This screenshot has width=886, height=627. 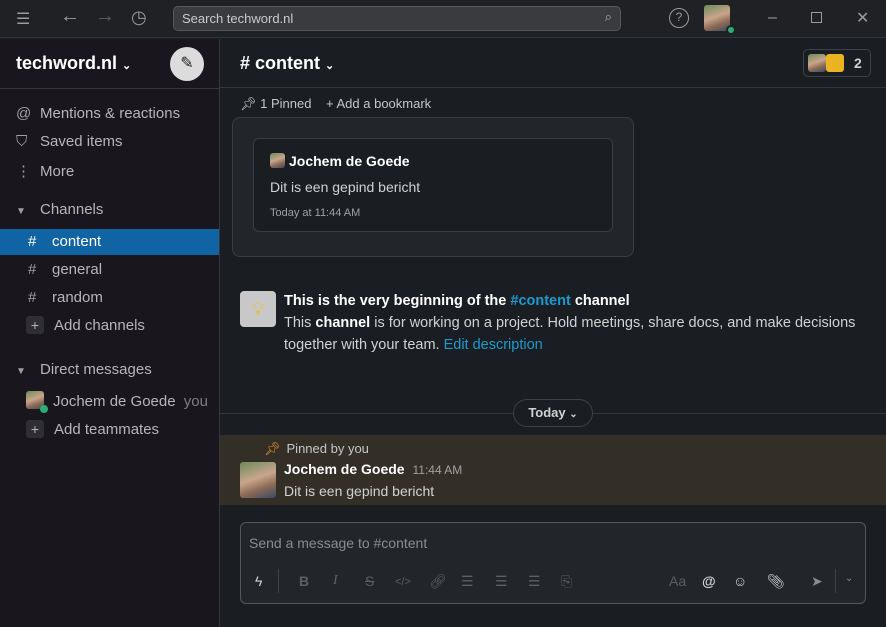 I want to click on date-jump-button: Today ⌄, so click(x=553, y=413).